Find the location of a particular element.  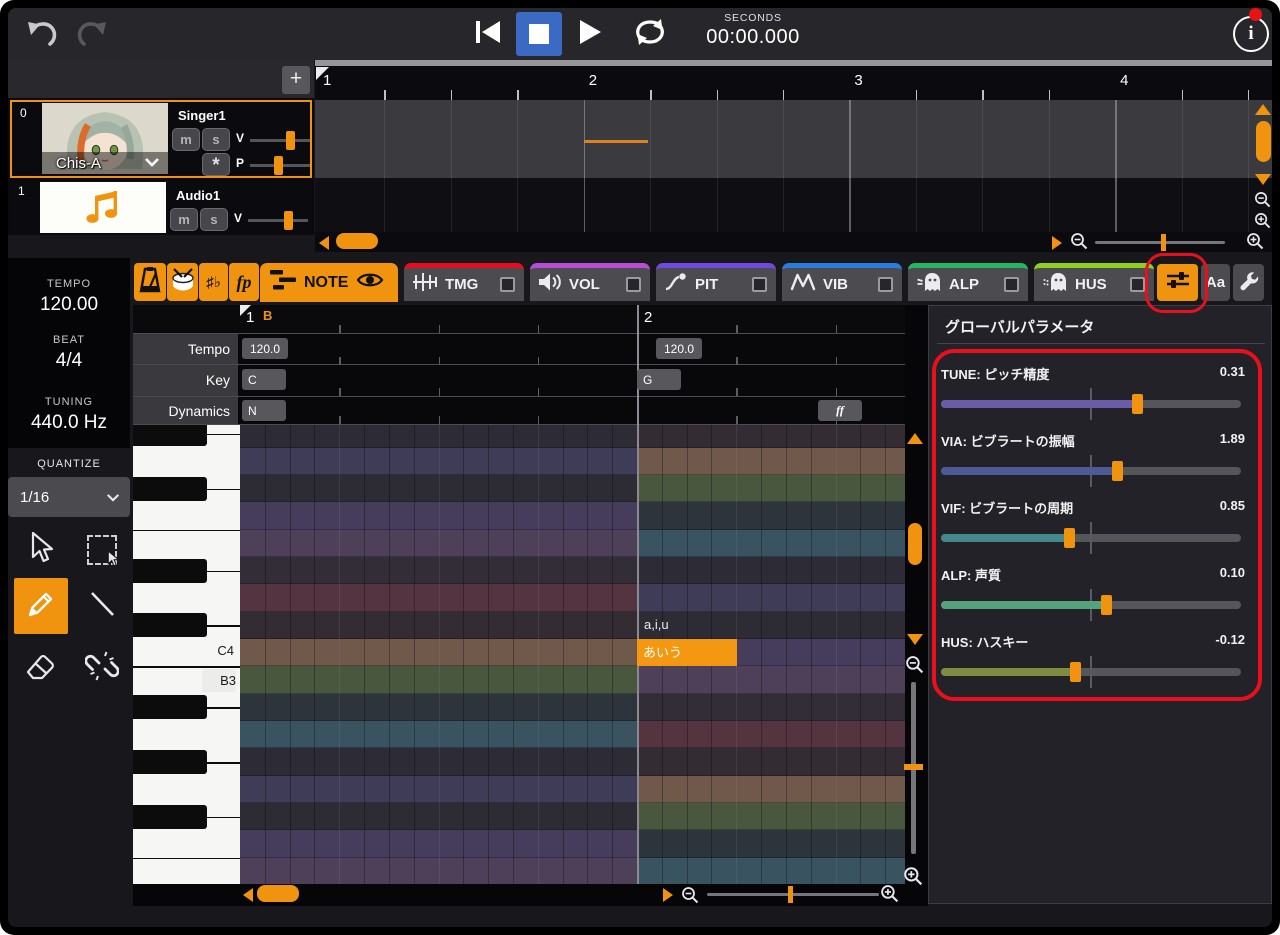

tab-hus-checkbox is located at coordinates (1137, 284).